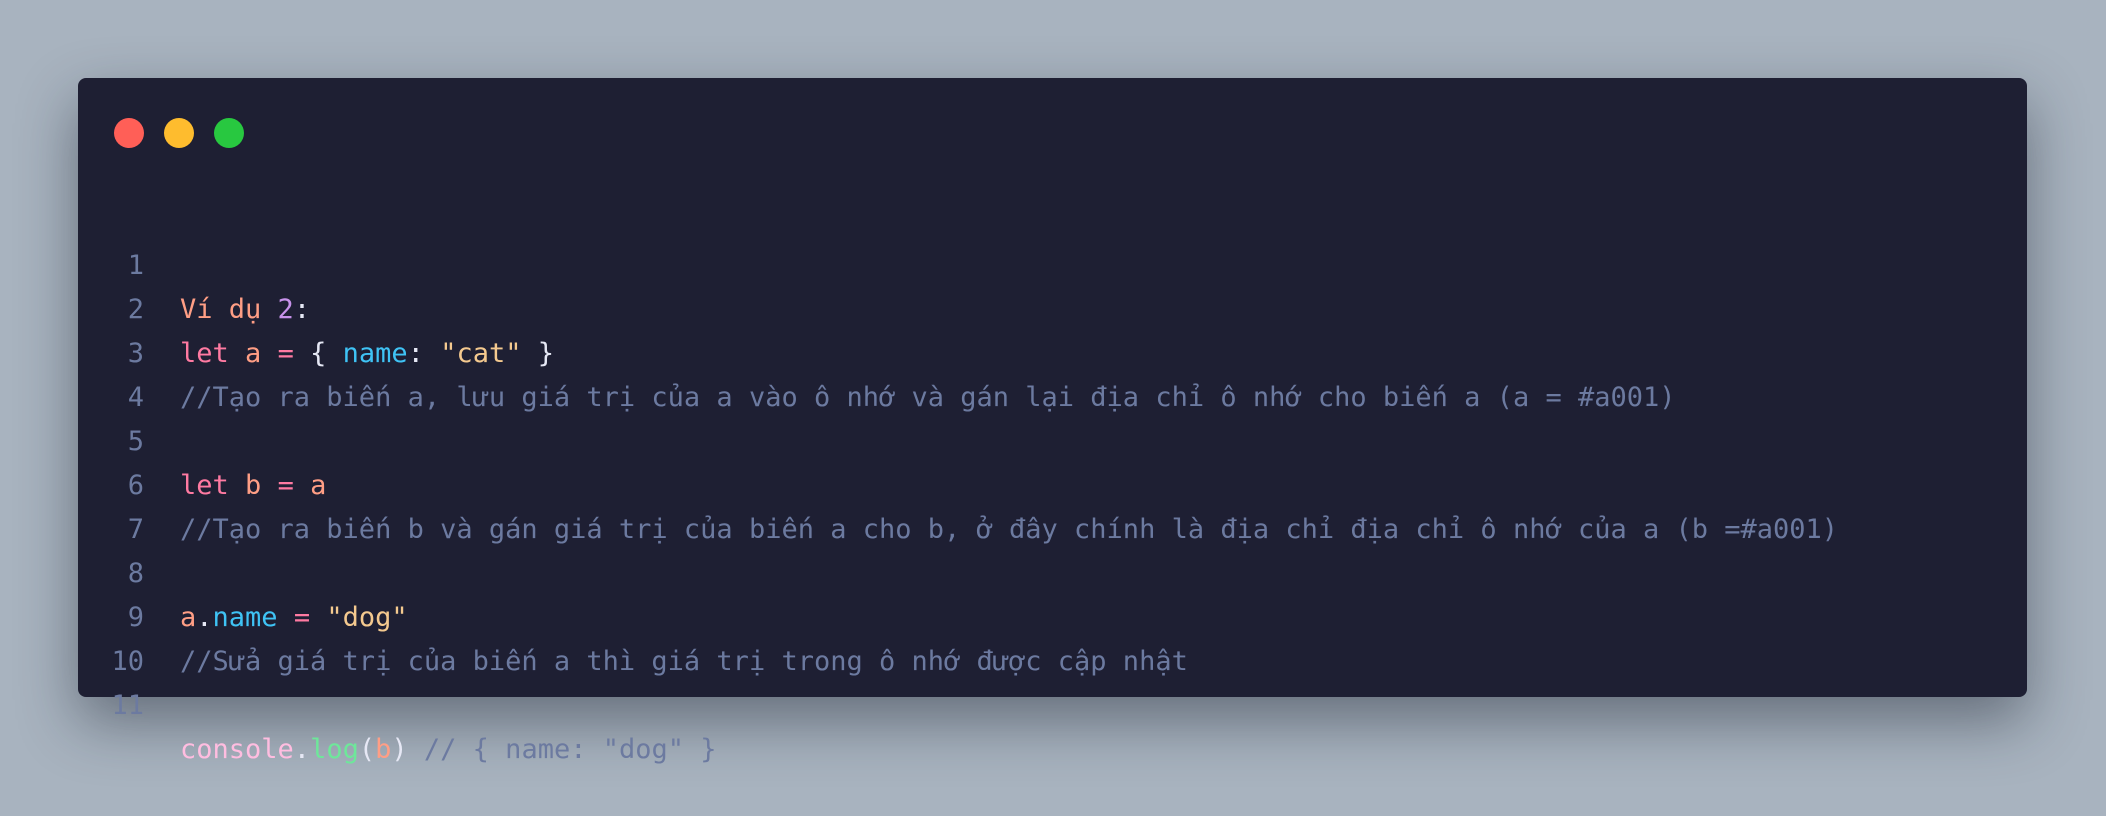  I want to click on code-line-1: 1 Ví dụ 2:, so click(1052, 262).